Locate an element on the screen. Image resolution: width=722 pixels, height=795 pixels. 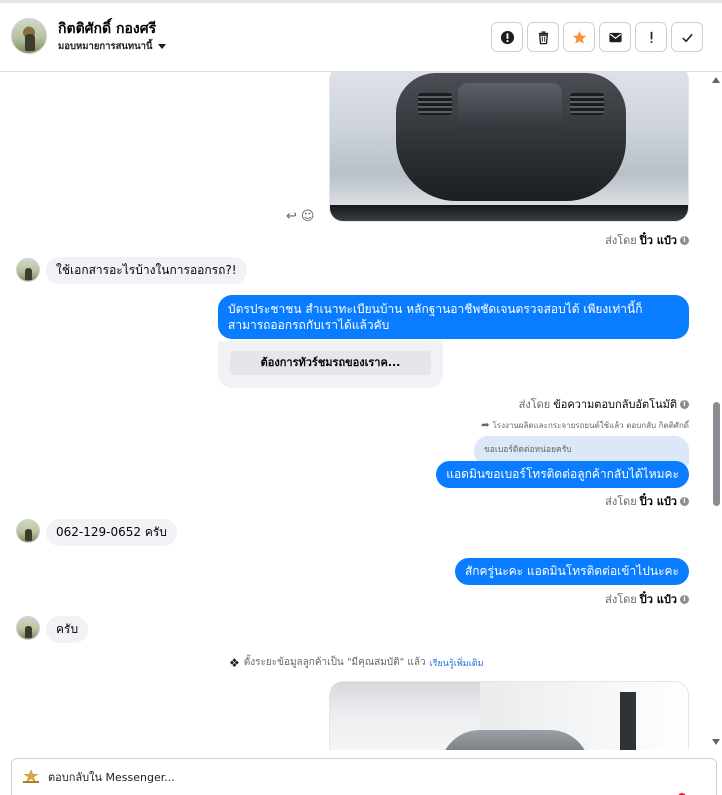
header-actions is located at coordinates (597, 37).